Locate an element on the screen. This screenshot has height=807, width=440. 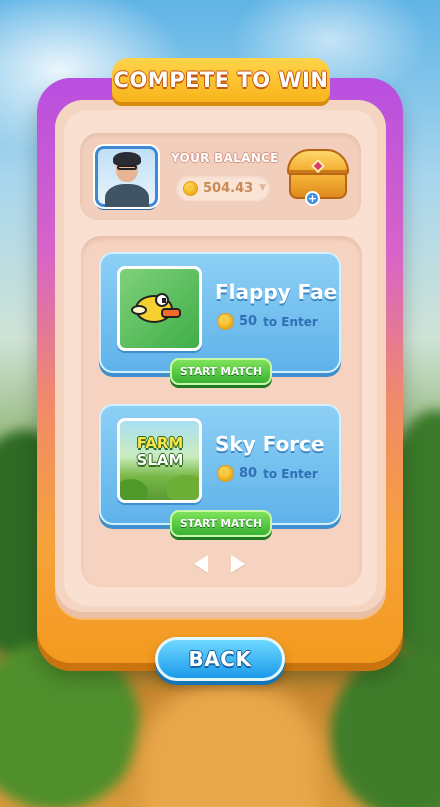
back-button: BACK is located at coordinates (220, 659).